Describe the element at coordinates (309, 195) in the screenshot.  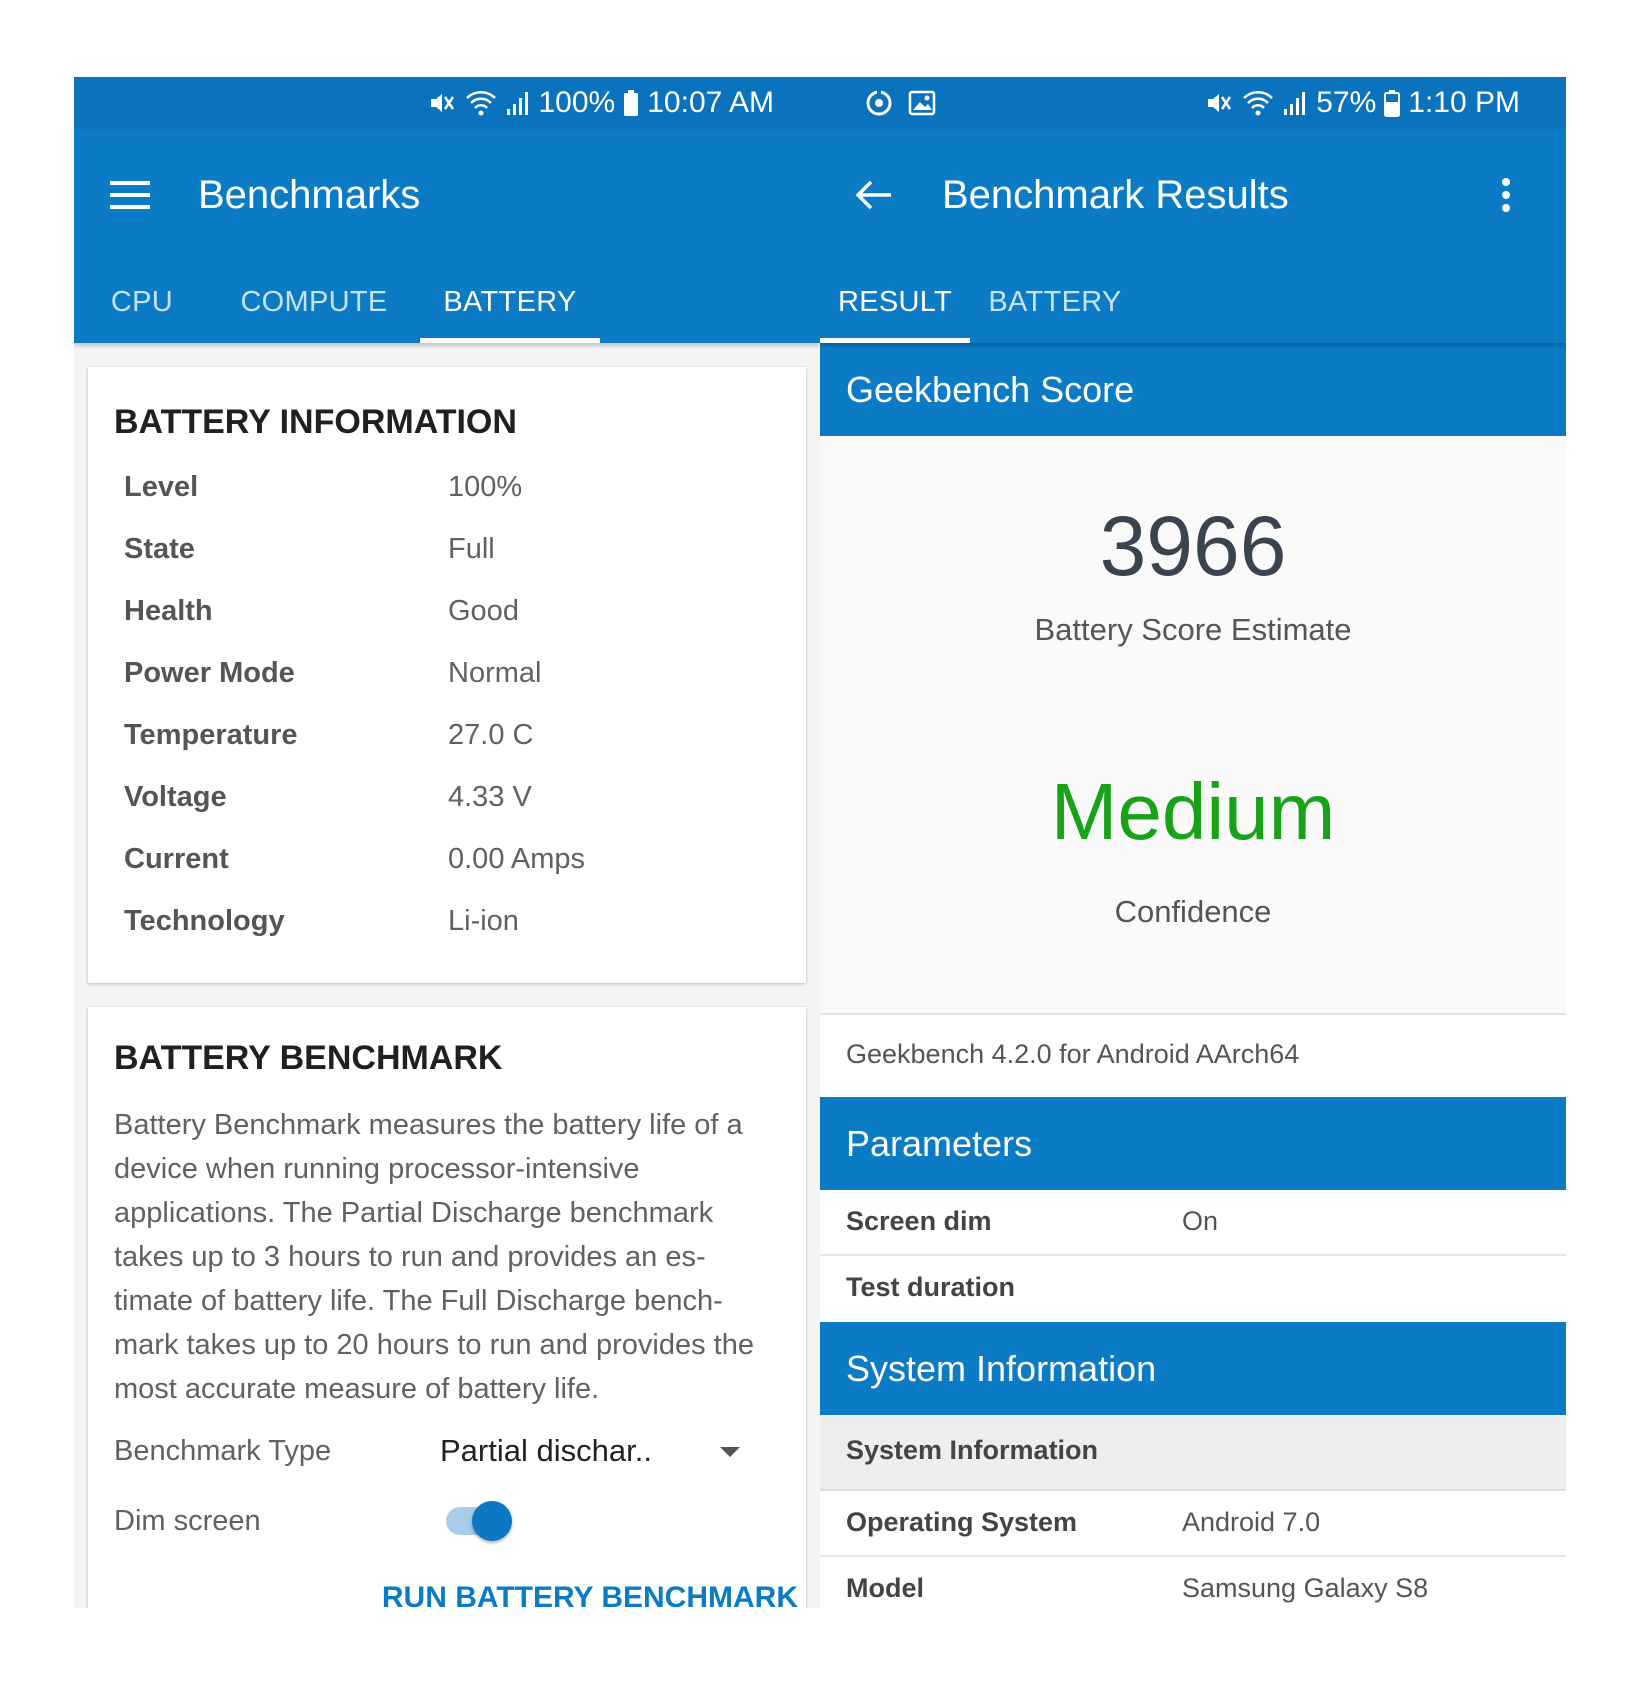
I see `app-title: Benchmarks` at that location.